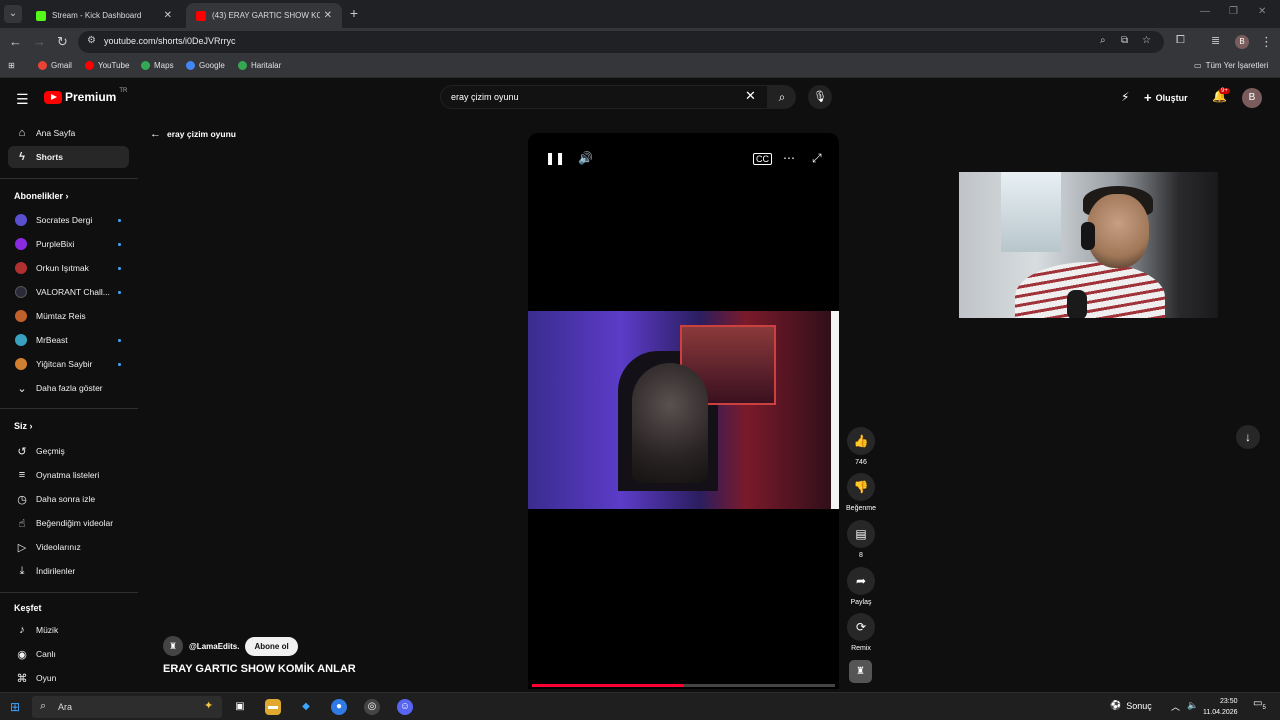 This screenshot has width=1280, height=720. Describe the element at coordinates (68, 340) in the screenshot. I see `sidebar-item-subscription: MrBeast` at that location.